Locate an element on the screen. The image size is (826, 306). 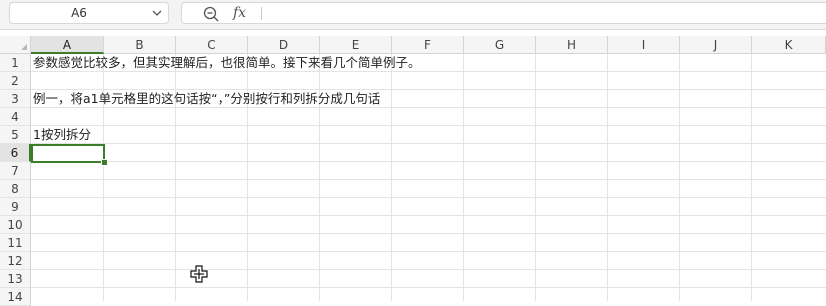
formula-input is located at coordinates (538, 13).